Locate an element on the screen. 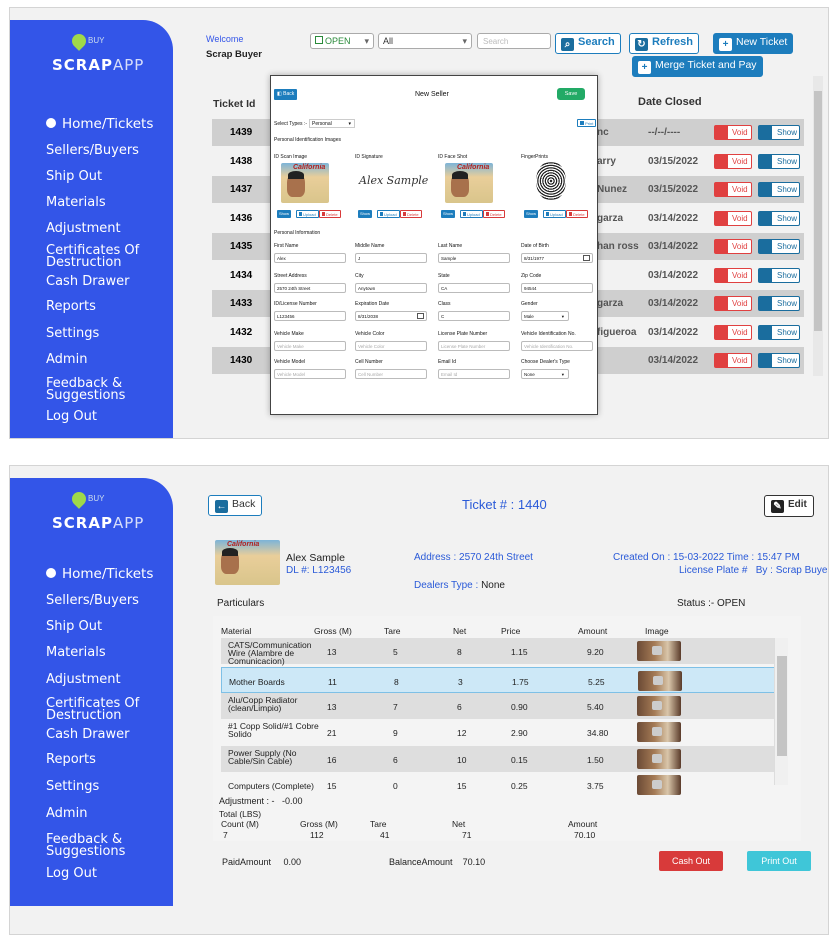 The image size is (838, 940). particular-row: Computers (Complete) 15 0 15 0.25 3.75 is located at coordinates (502, 785).